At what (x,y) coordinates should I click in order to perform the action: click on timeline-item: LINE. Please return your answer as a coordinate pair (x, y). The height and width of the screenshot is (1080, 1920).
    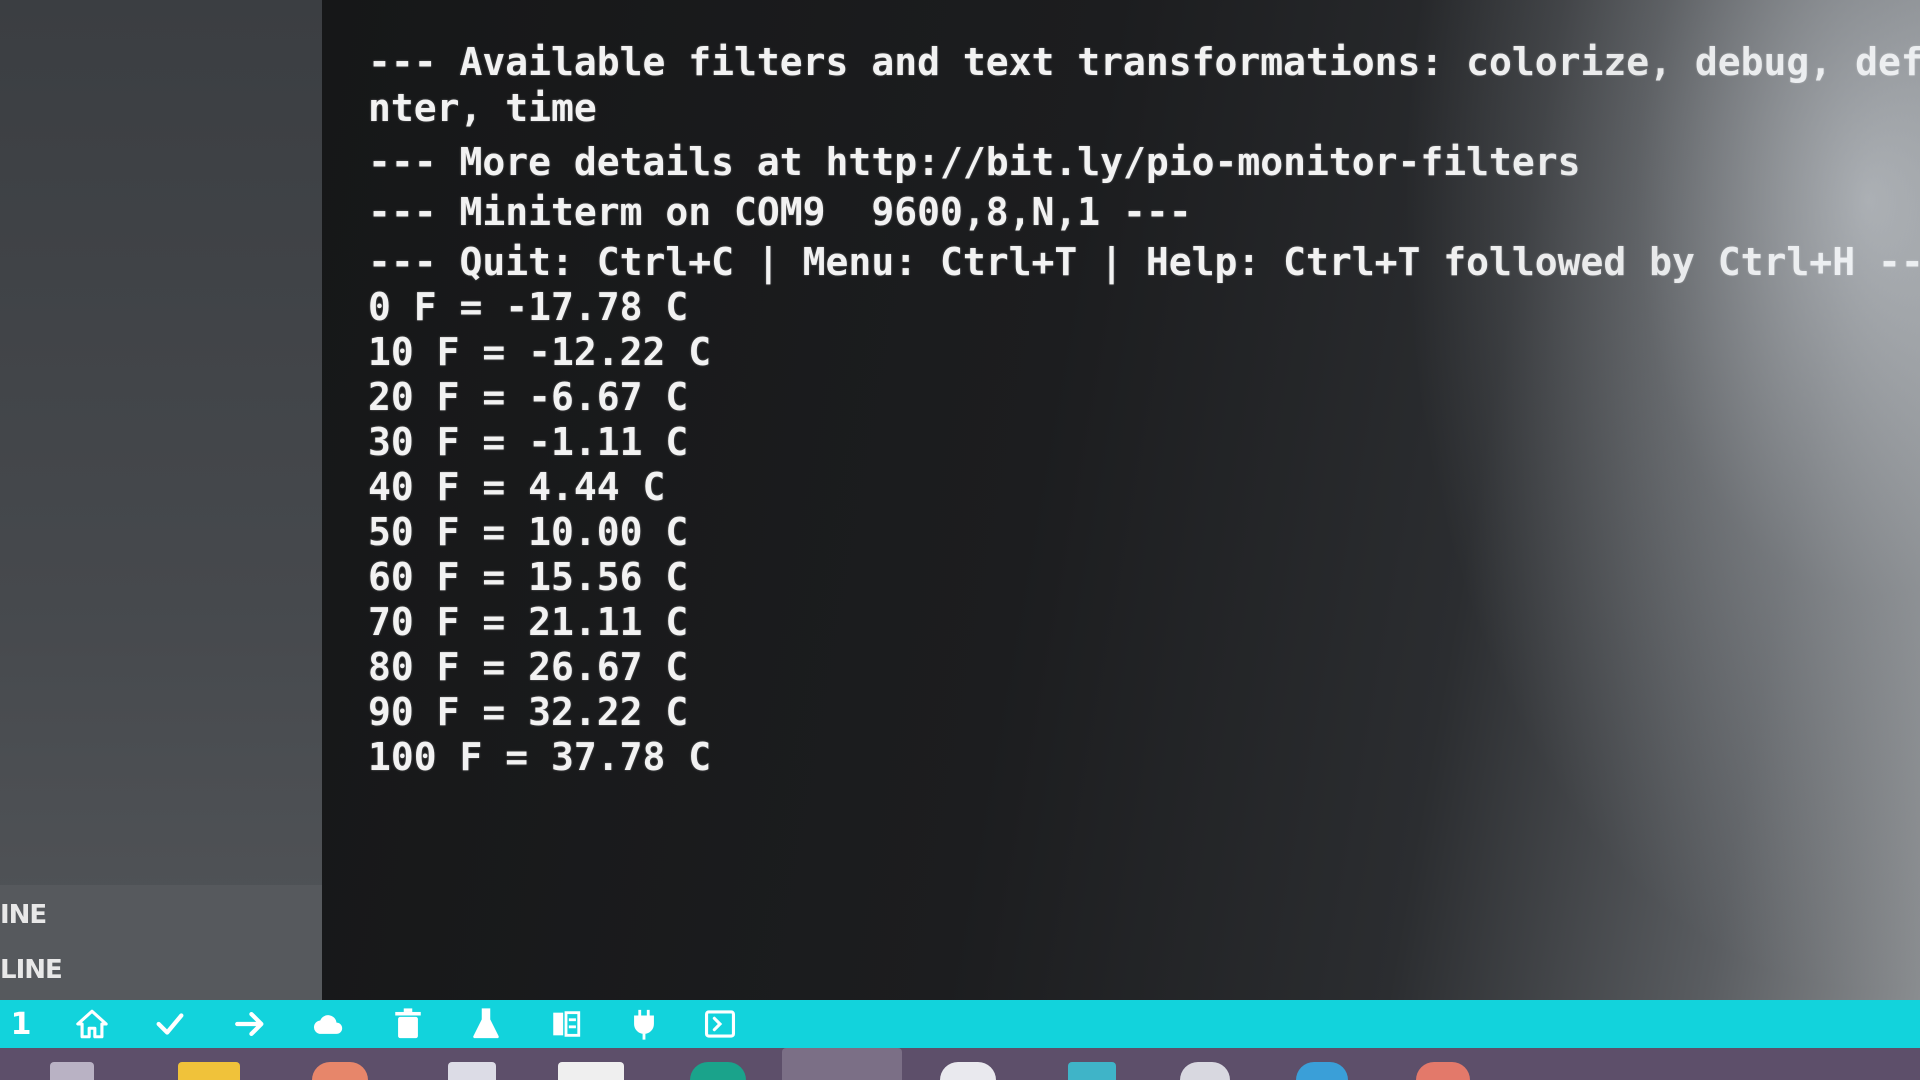
    Looking at the image, I should click on (31, 970).